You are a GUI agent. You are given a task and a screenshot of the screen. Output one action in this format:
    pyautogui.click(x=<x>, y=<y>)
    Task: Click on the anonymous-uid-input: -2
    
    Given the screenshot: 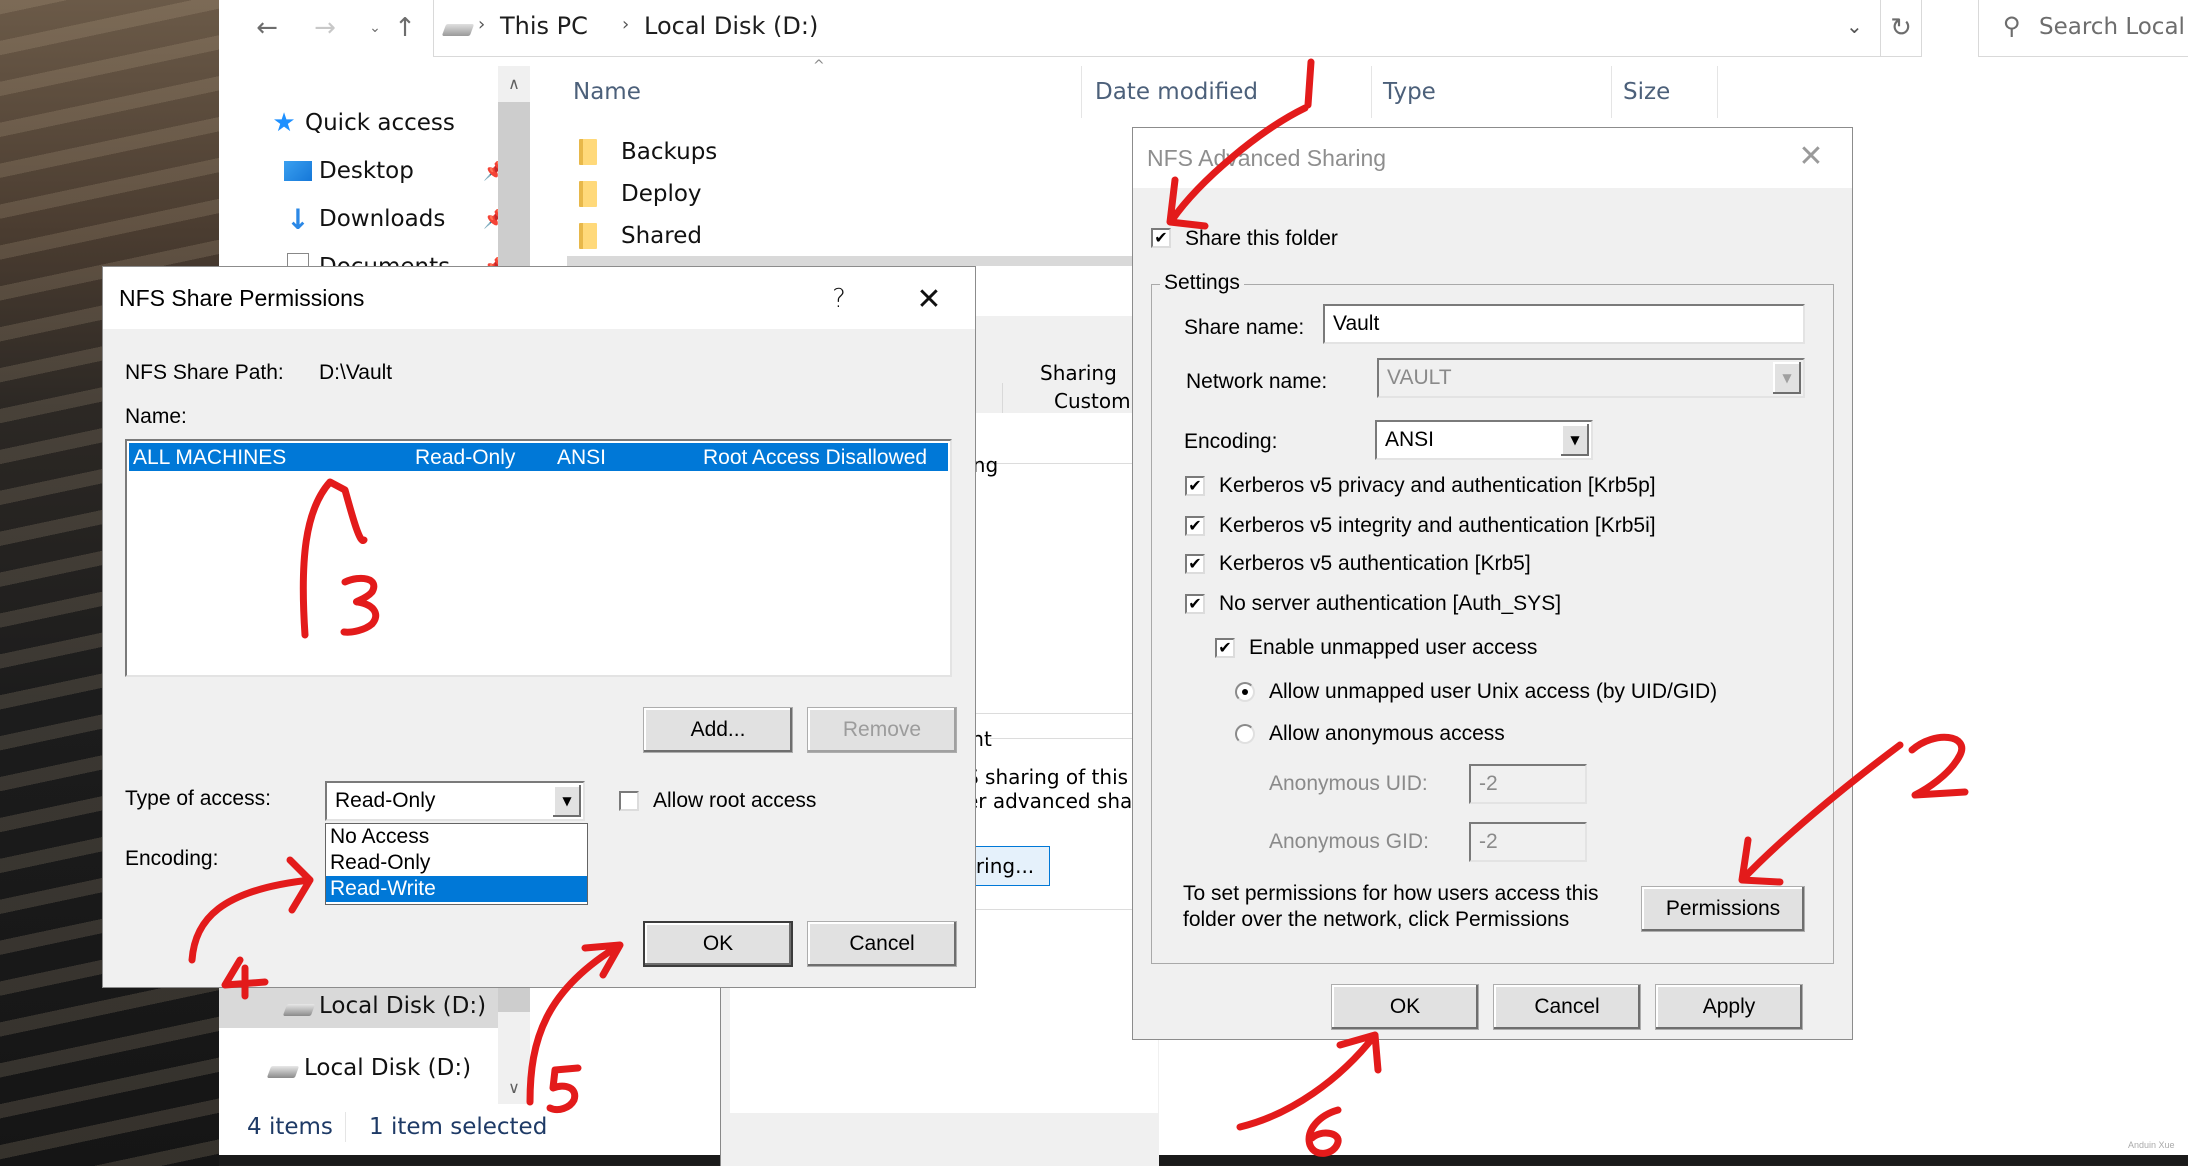 What is the action you would take?
    pyautogui.click(x=1528, y=784)
    